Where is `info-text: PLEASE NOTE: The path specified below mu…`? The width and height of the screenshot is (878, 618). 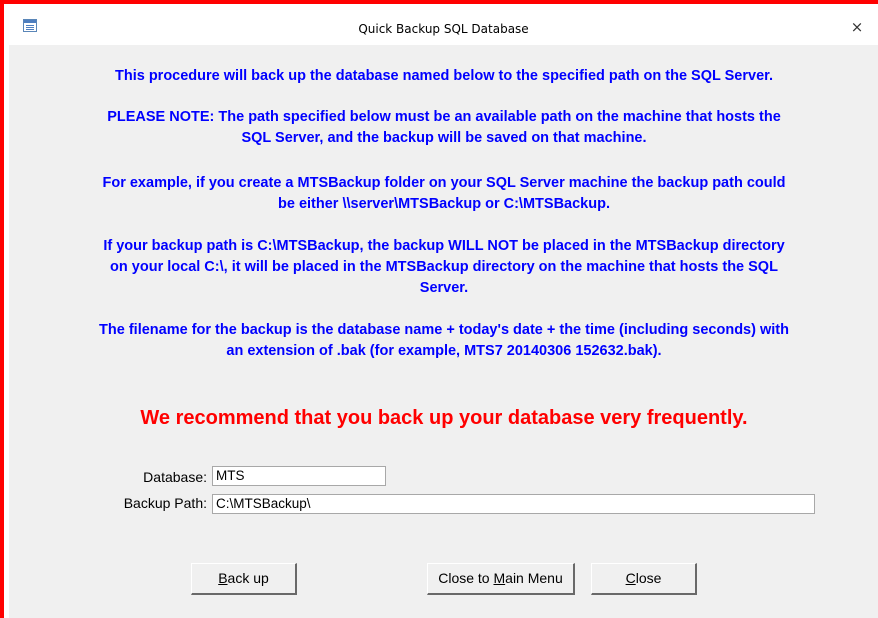
info-text: PLEASE NOTE: The path specified below mu… is located at coordinates (444, 117).